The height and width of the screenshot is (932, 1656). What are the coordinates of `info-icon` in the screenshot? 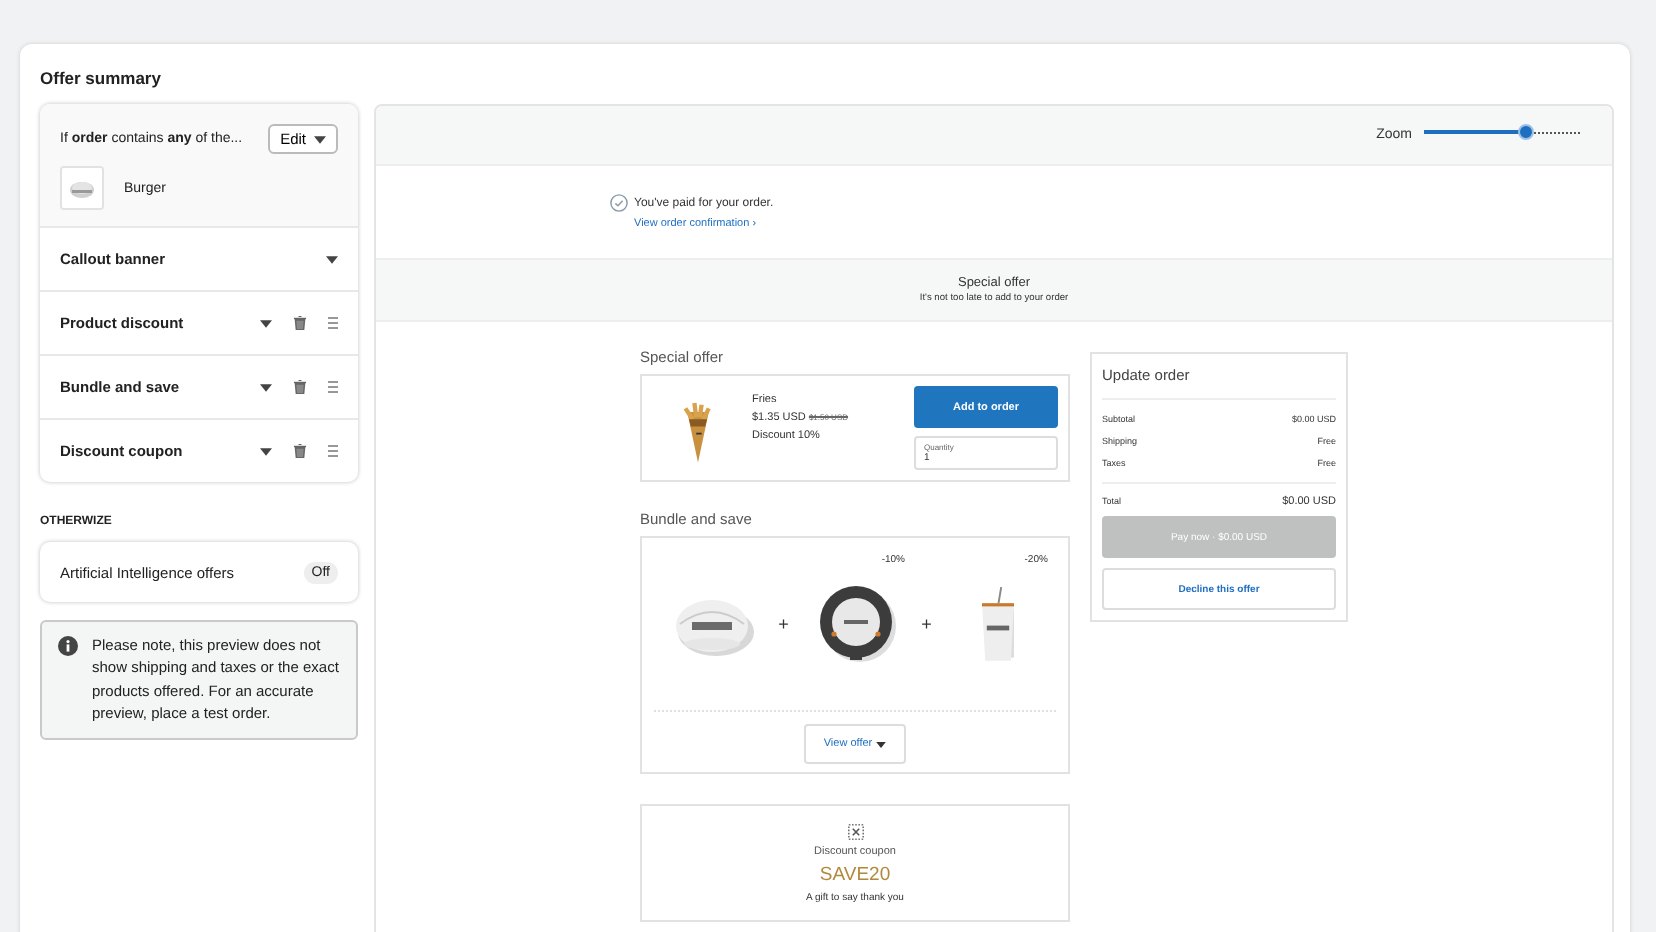 It's located at (68, 646).